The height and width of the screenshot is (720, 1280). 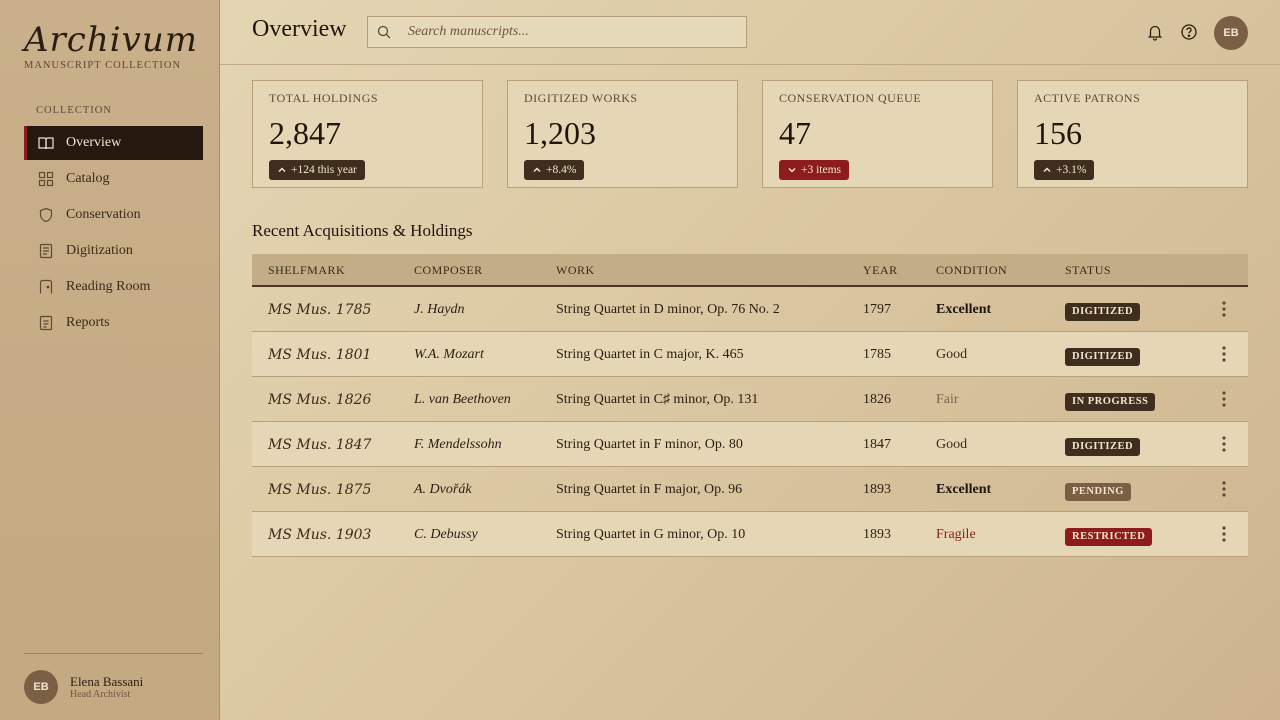 I want to click on cell-composer: W.A. Mozart, so click(x=449, y=354).